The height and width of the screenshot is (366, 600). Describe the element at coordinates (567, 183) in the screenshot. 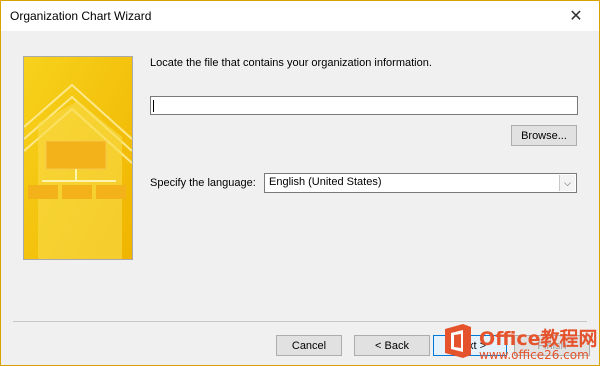

I see `chevron-down-icon: ⌵` at that location.